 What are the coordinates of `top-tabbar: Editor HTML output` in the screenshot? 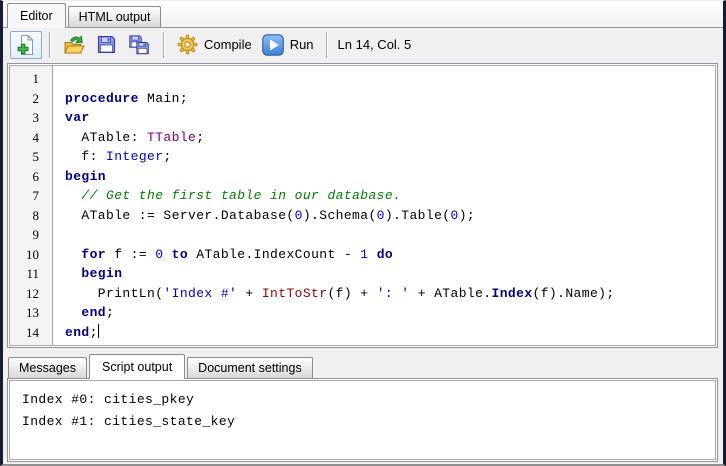 It's located at (363, 14).